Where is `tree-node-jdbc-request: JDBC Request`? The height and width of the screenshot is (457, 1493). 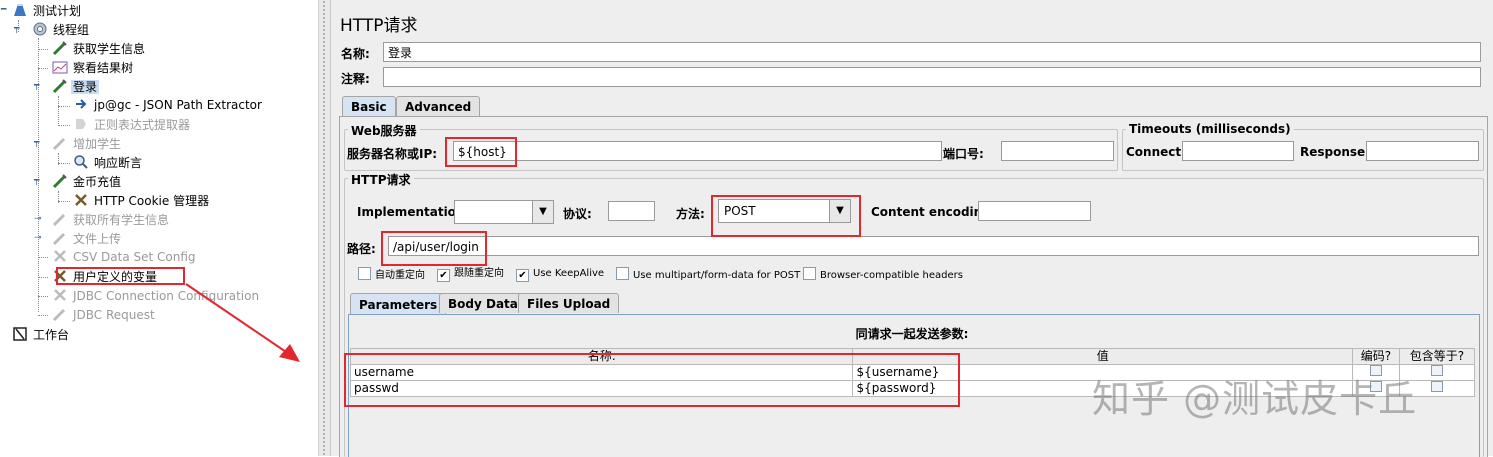
tree-node-jdbc-request: JDBC Request is located at coordinates (104, 315).